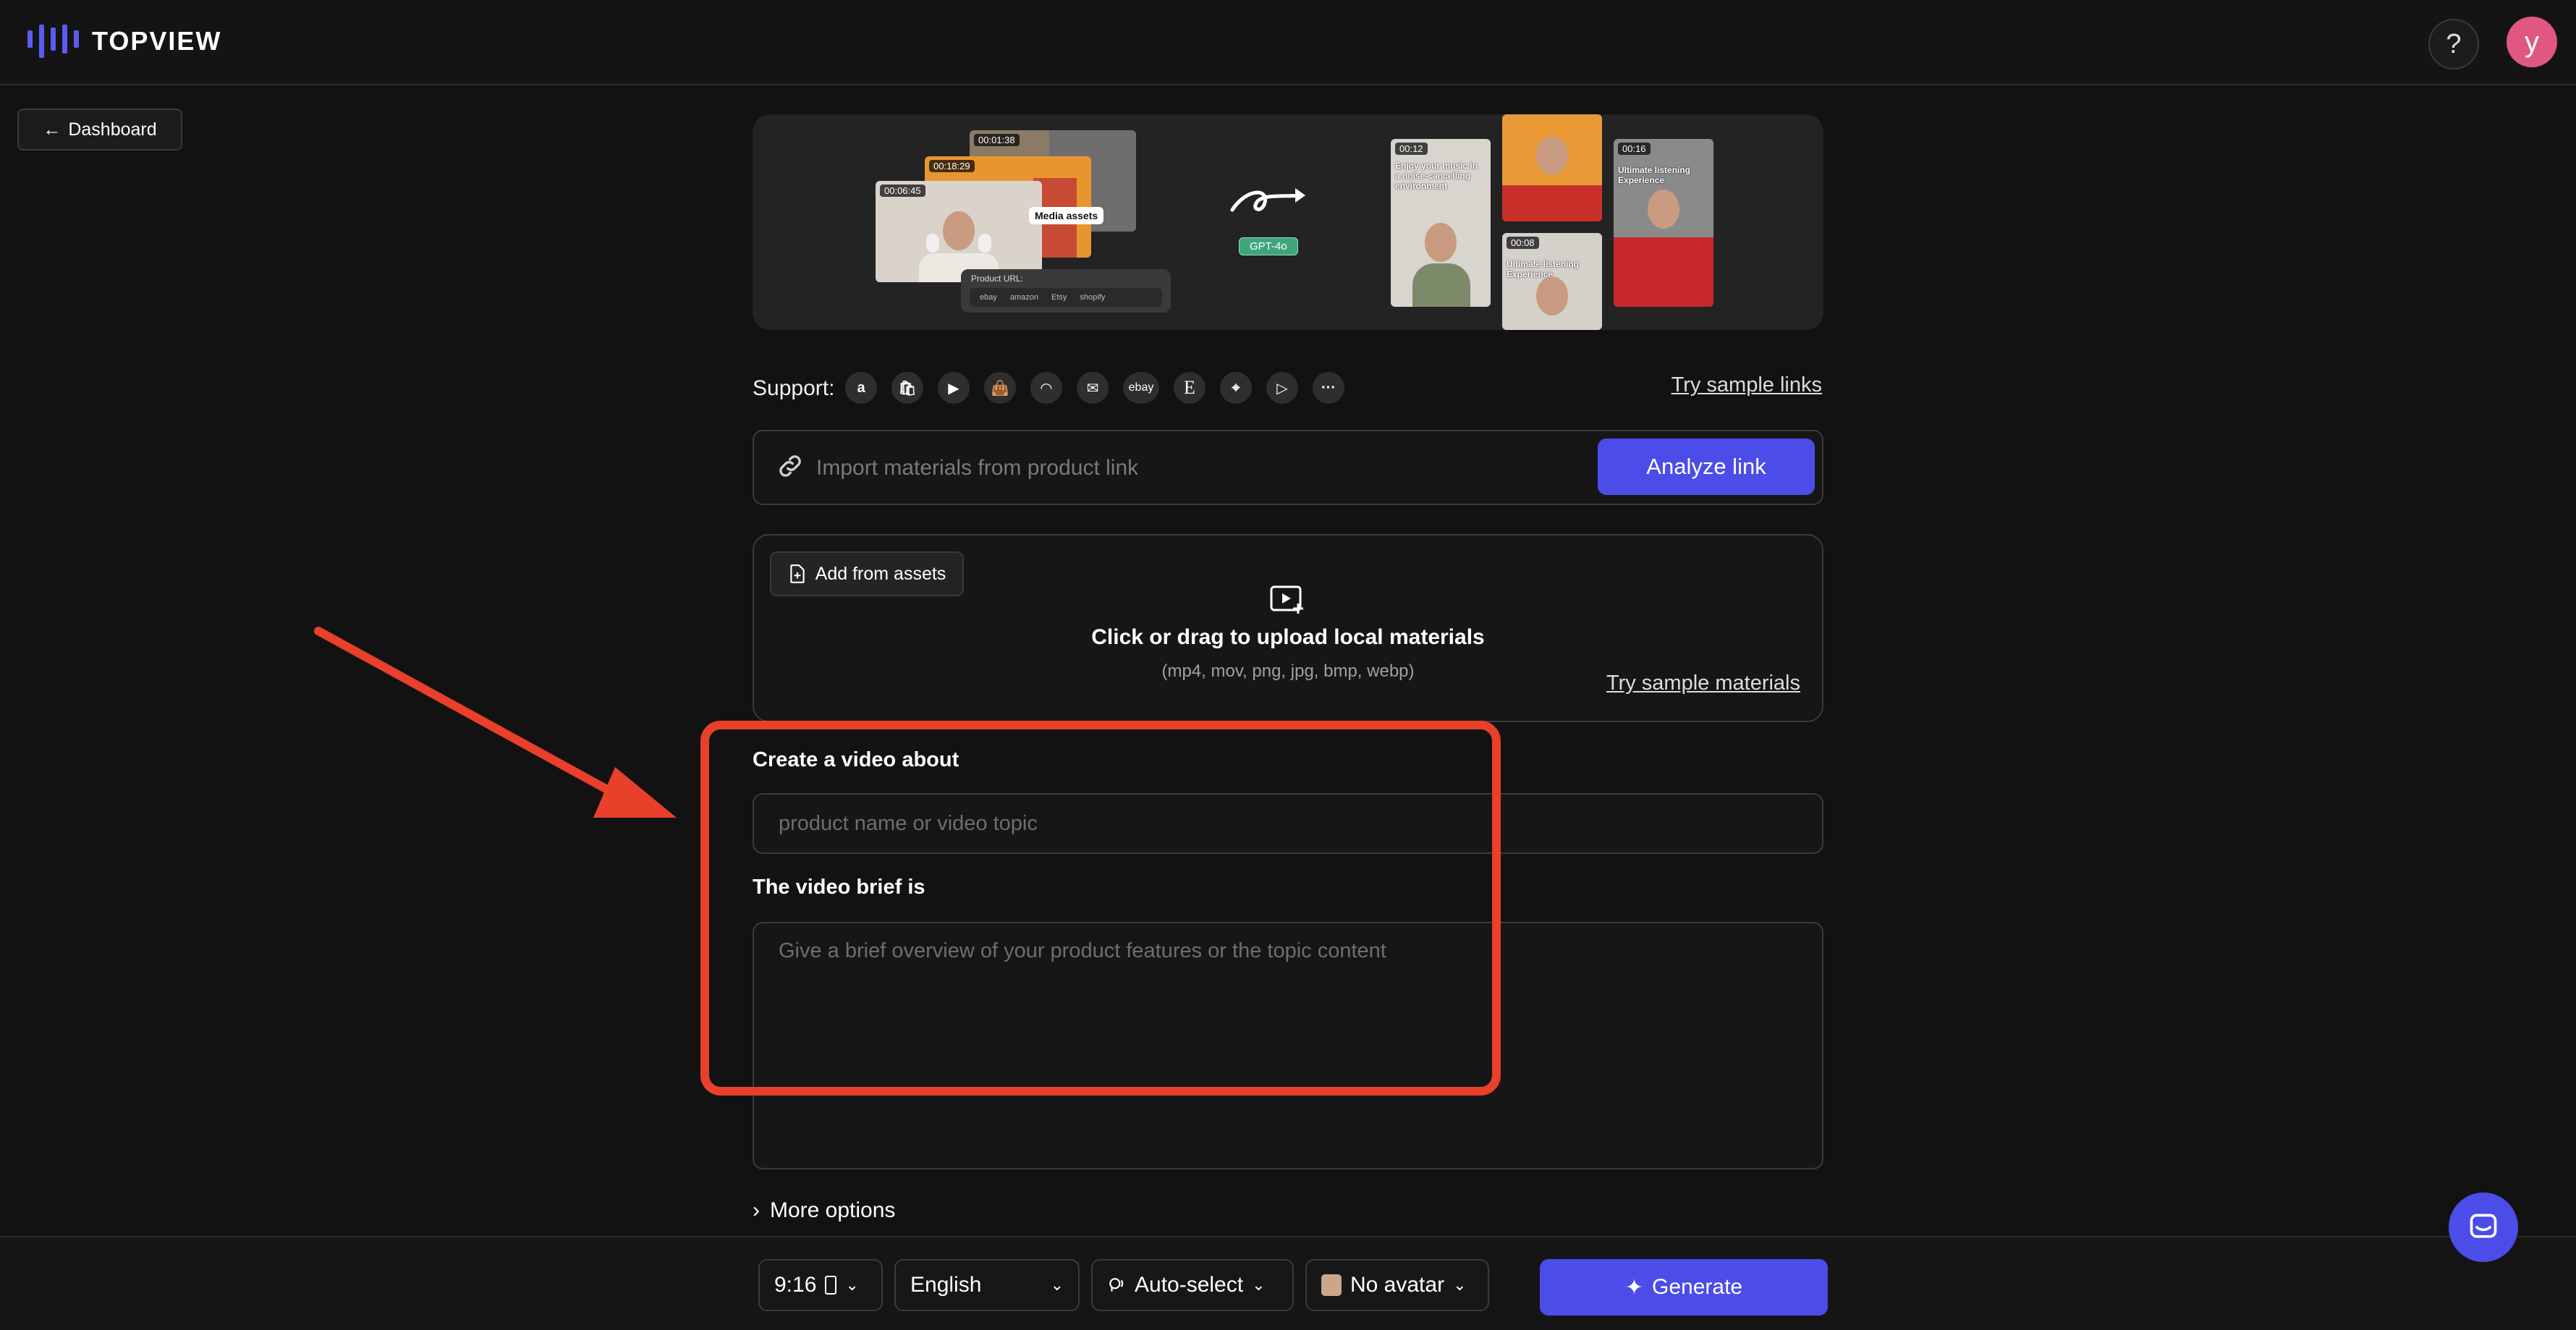 This screenshot has width=2576, height=1330. I want to click on aspect-ratio-value: 9:16, so click(795, 1285).